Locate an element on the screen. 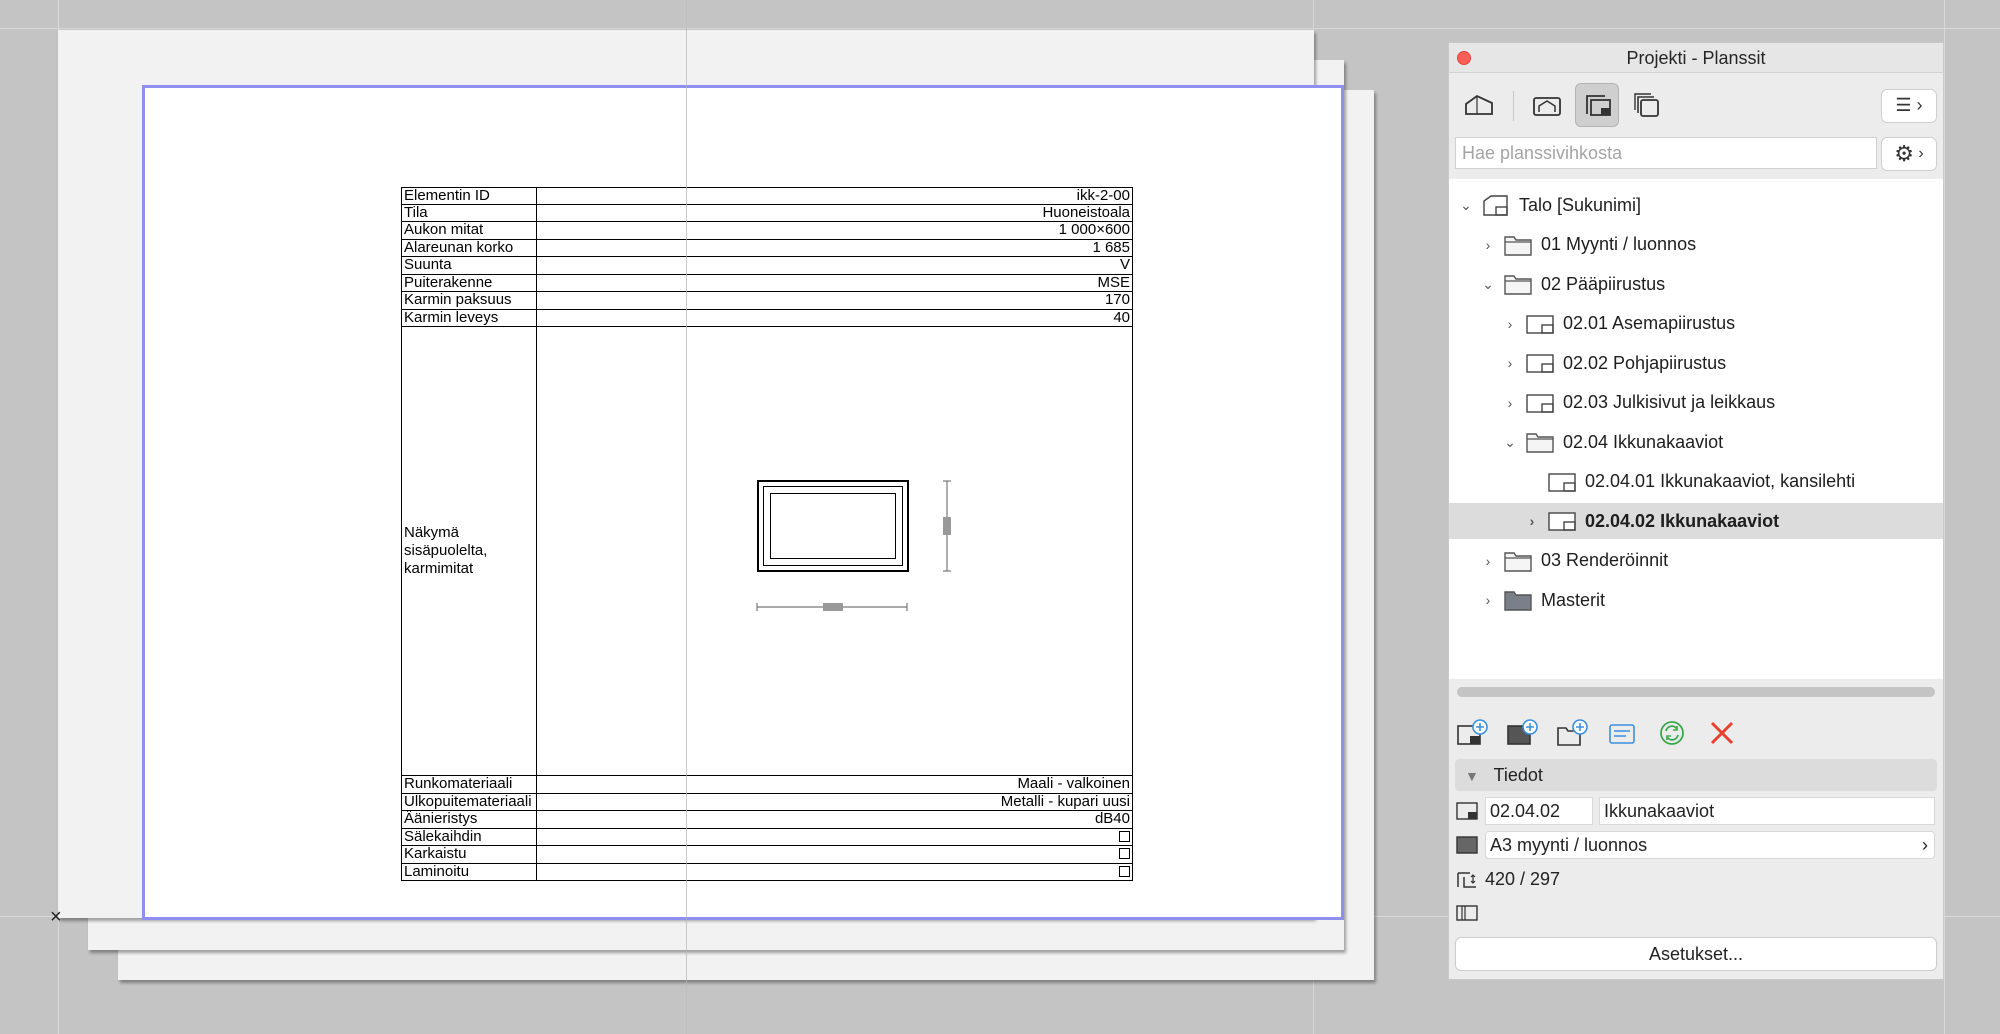  schedule-label: Suunta is located at coordinates (469, 265).